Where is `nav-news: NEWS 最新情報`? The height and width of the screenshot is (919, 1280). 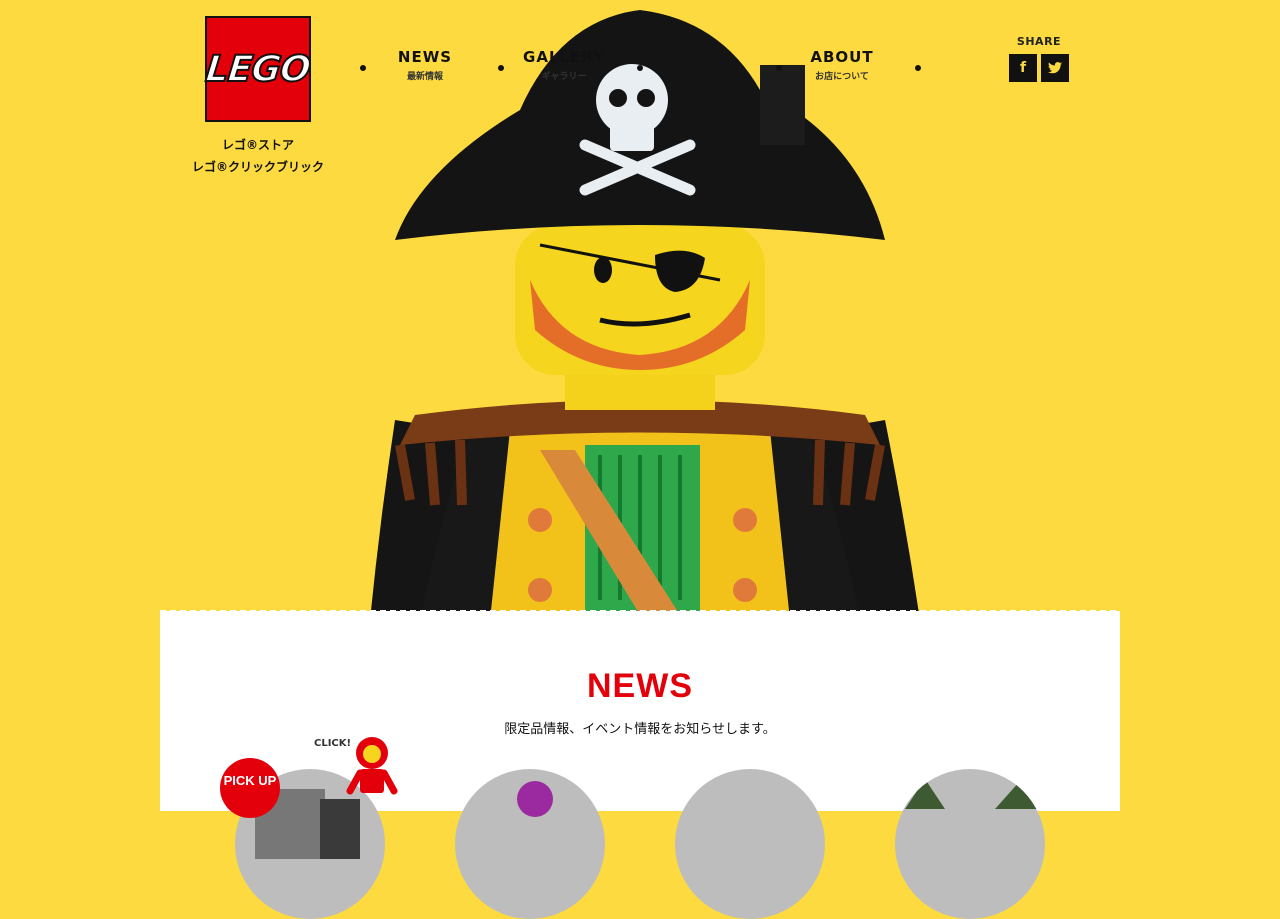 nav-news: NEWS 最新情報 is located at coordinates (425, 65).